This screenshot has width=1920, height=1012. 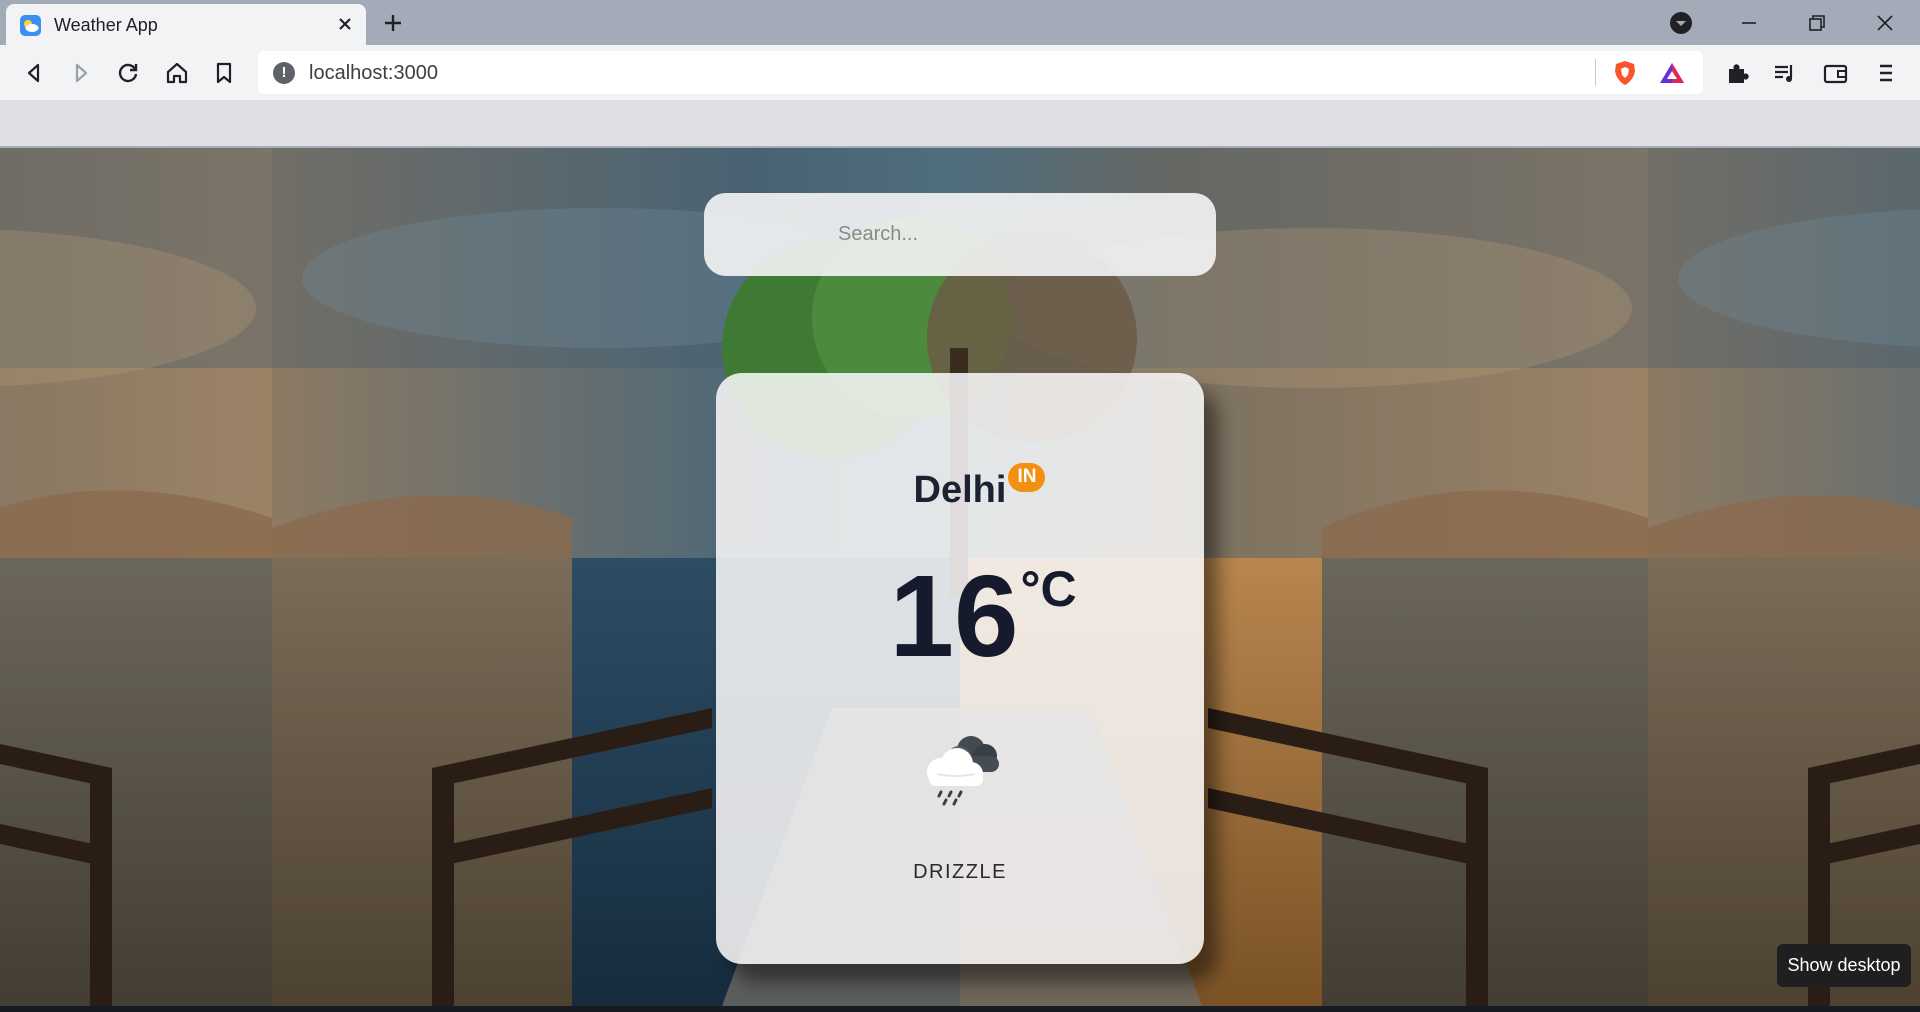 I want to click on temperature-value: 16, so click(x=954, y=616).